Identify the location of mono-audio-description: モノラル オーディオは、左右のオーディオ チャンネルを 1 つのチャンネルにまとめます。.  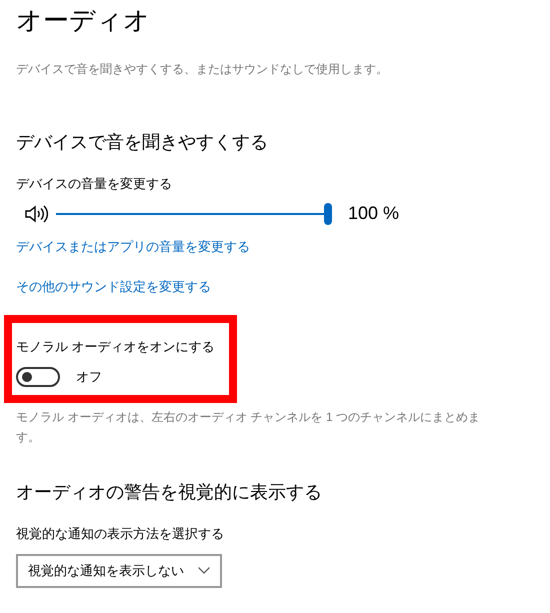
(249, 427).